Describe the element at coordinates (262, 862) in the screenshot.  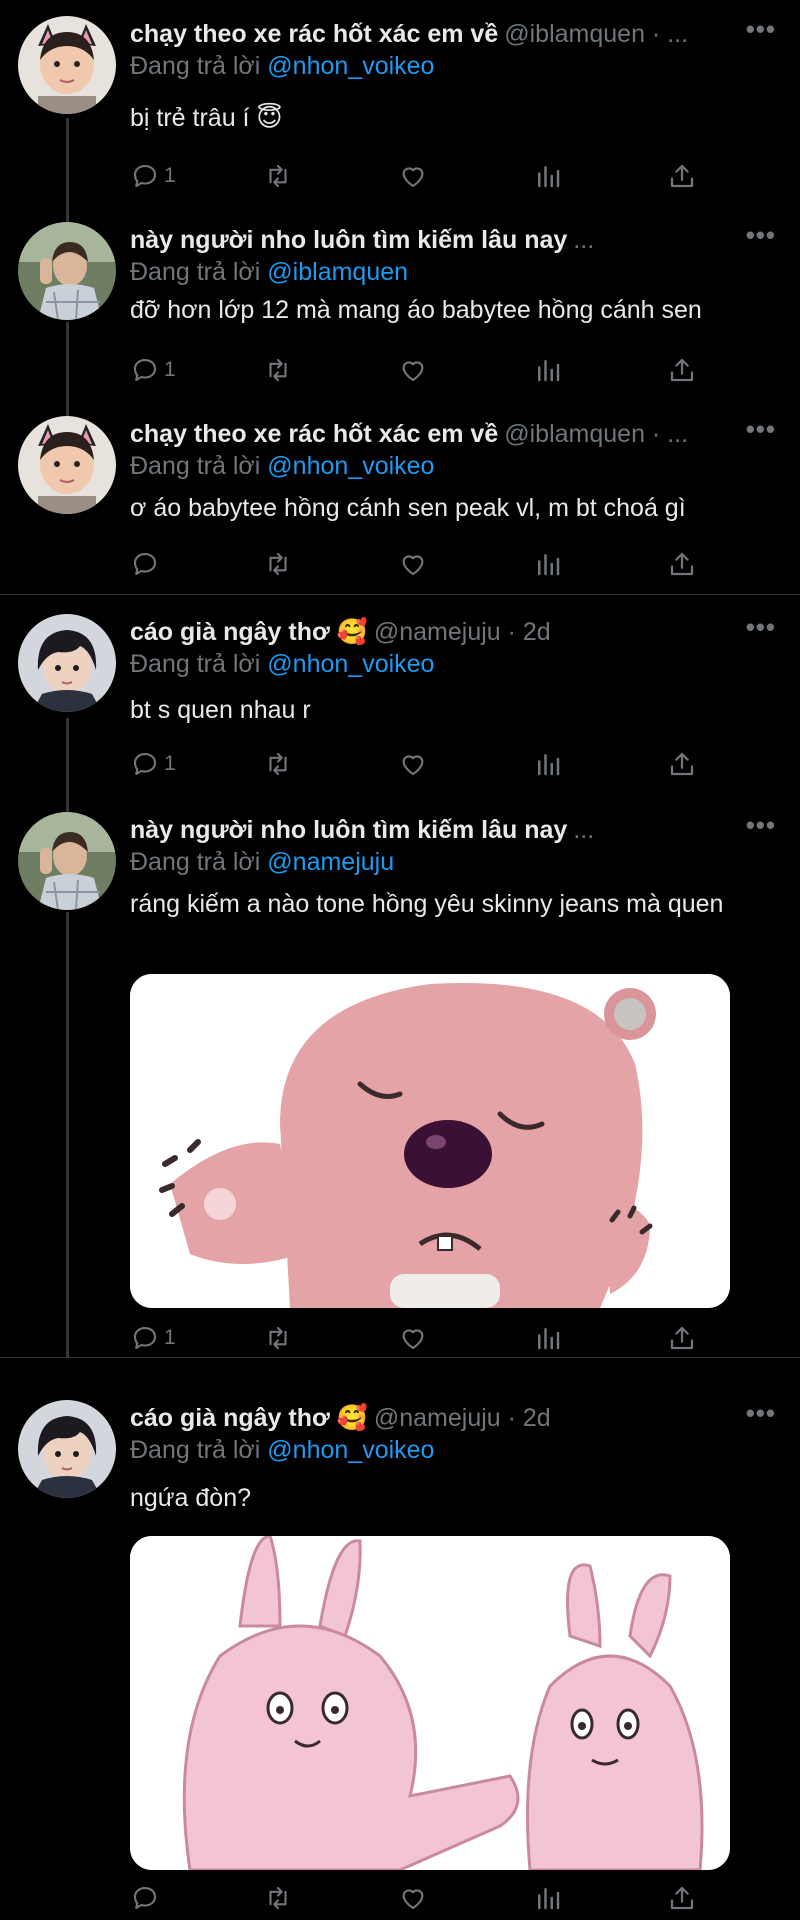
I see `replying-to: Đang trả lời @namejuju` at that location.